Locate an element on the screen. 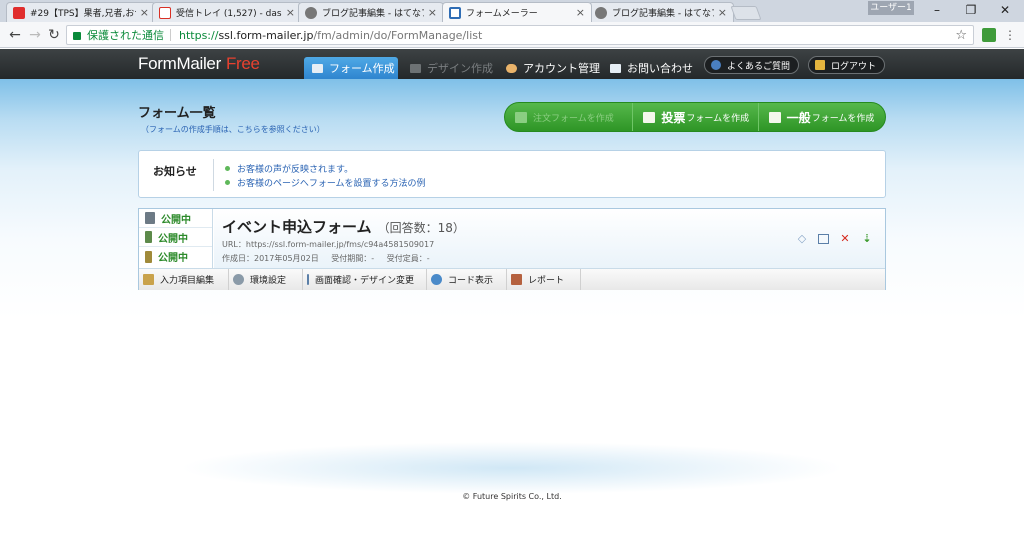 This screenshot has width=1024, height=546. form-meta: 作成日：2017年05月02日 受付期間：- 受付定員：- is located at coordinates (331, 258).